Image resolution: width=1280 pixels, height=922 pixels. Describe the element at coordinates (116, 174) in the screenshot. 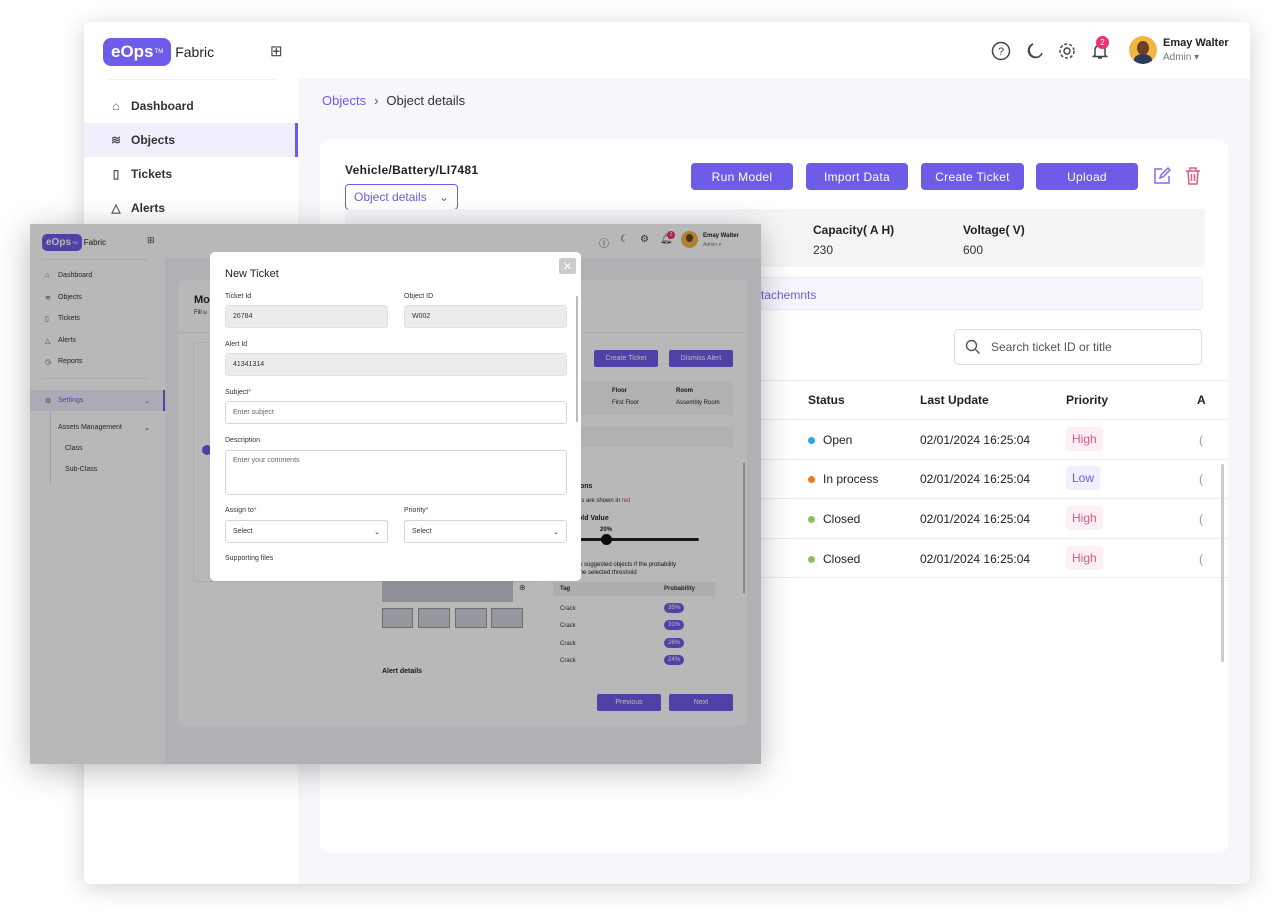

I see `book-icon: ▯` at that location.